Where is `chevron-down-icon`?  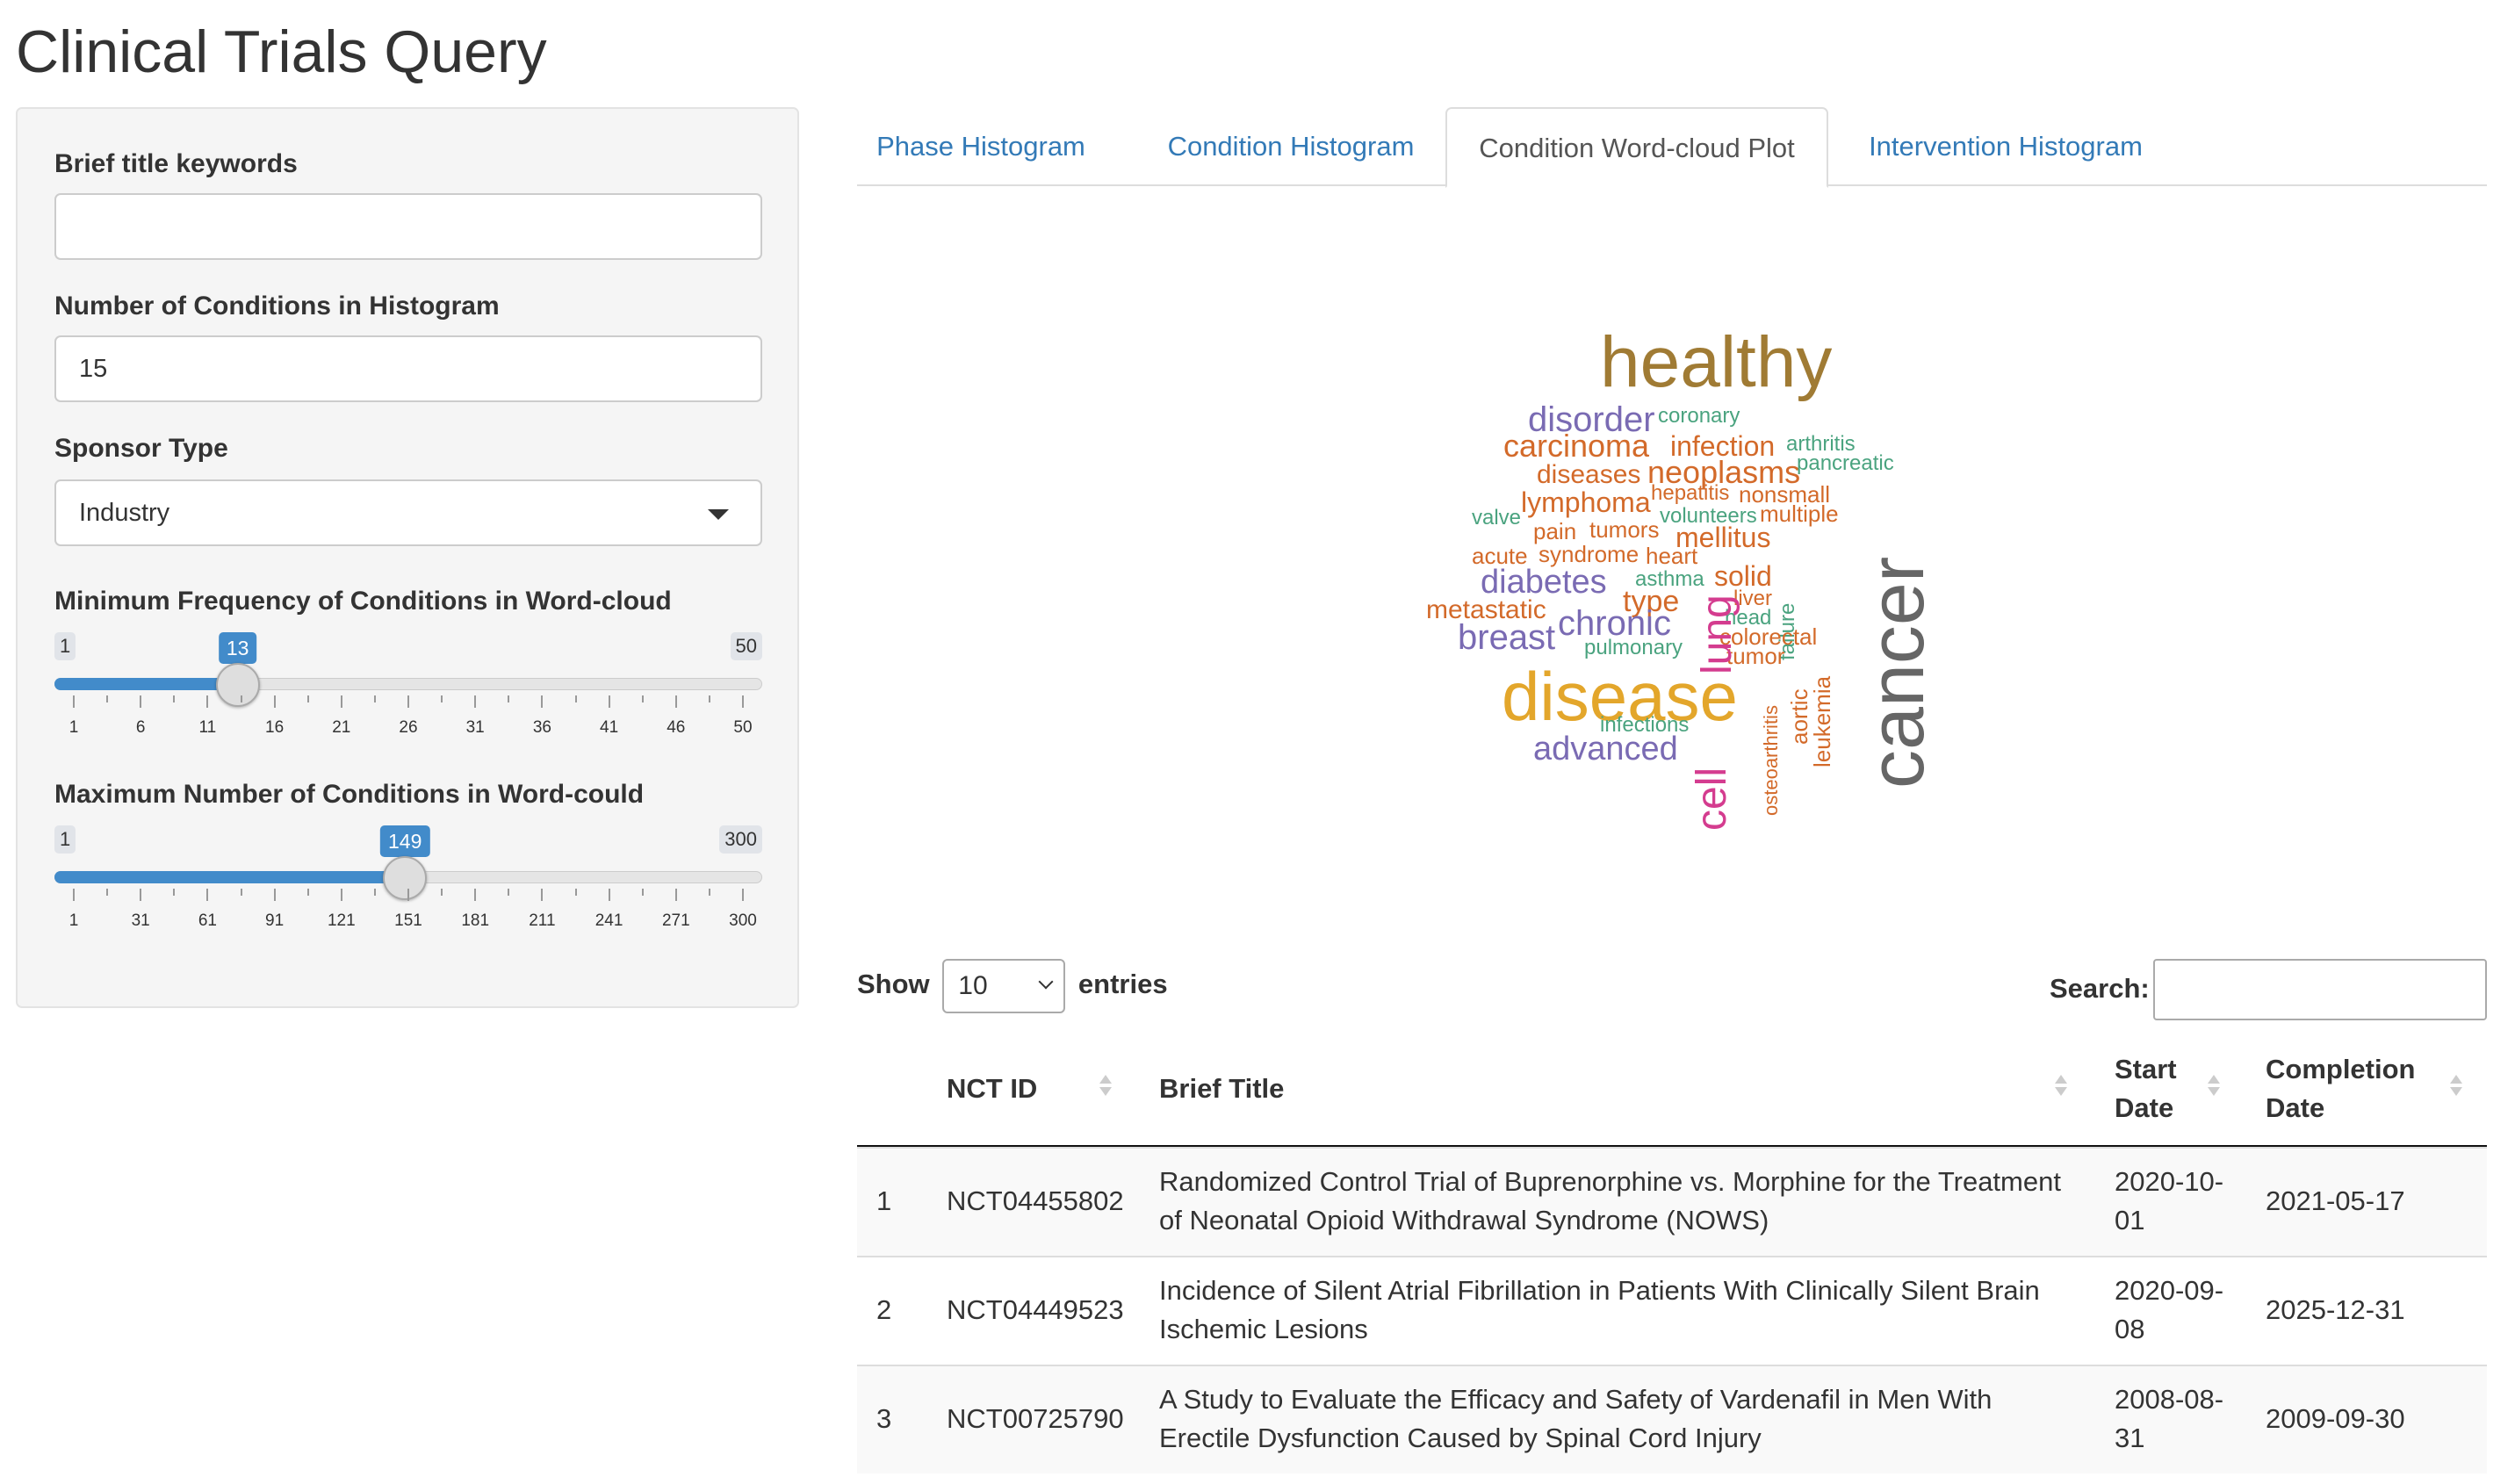
chevron-down-icon is located at coordinates (1046, 982).